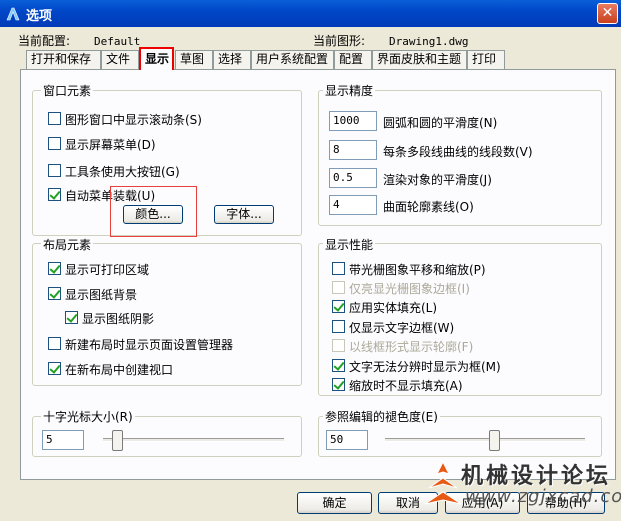  What do you see at coordinates (118, 319) in the screenshot?
I see `checkbox-label: 显示图纸阴影` at bounding box center [118, 319].